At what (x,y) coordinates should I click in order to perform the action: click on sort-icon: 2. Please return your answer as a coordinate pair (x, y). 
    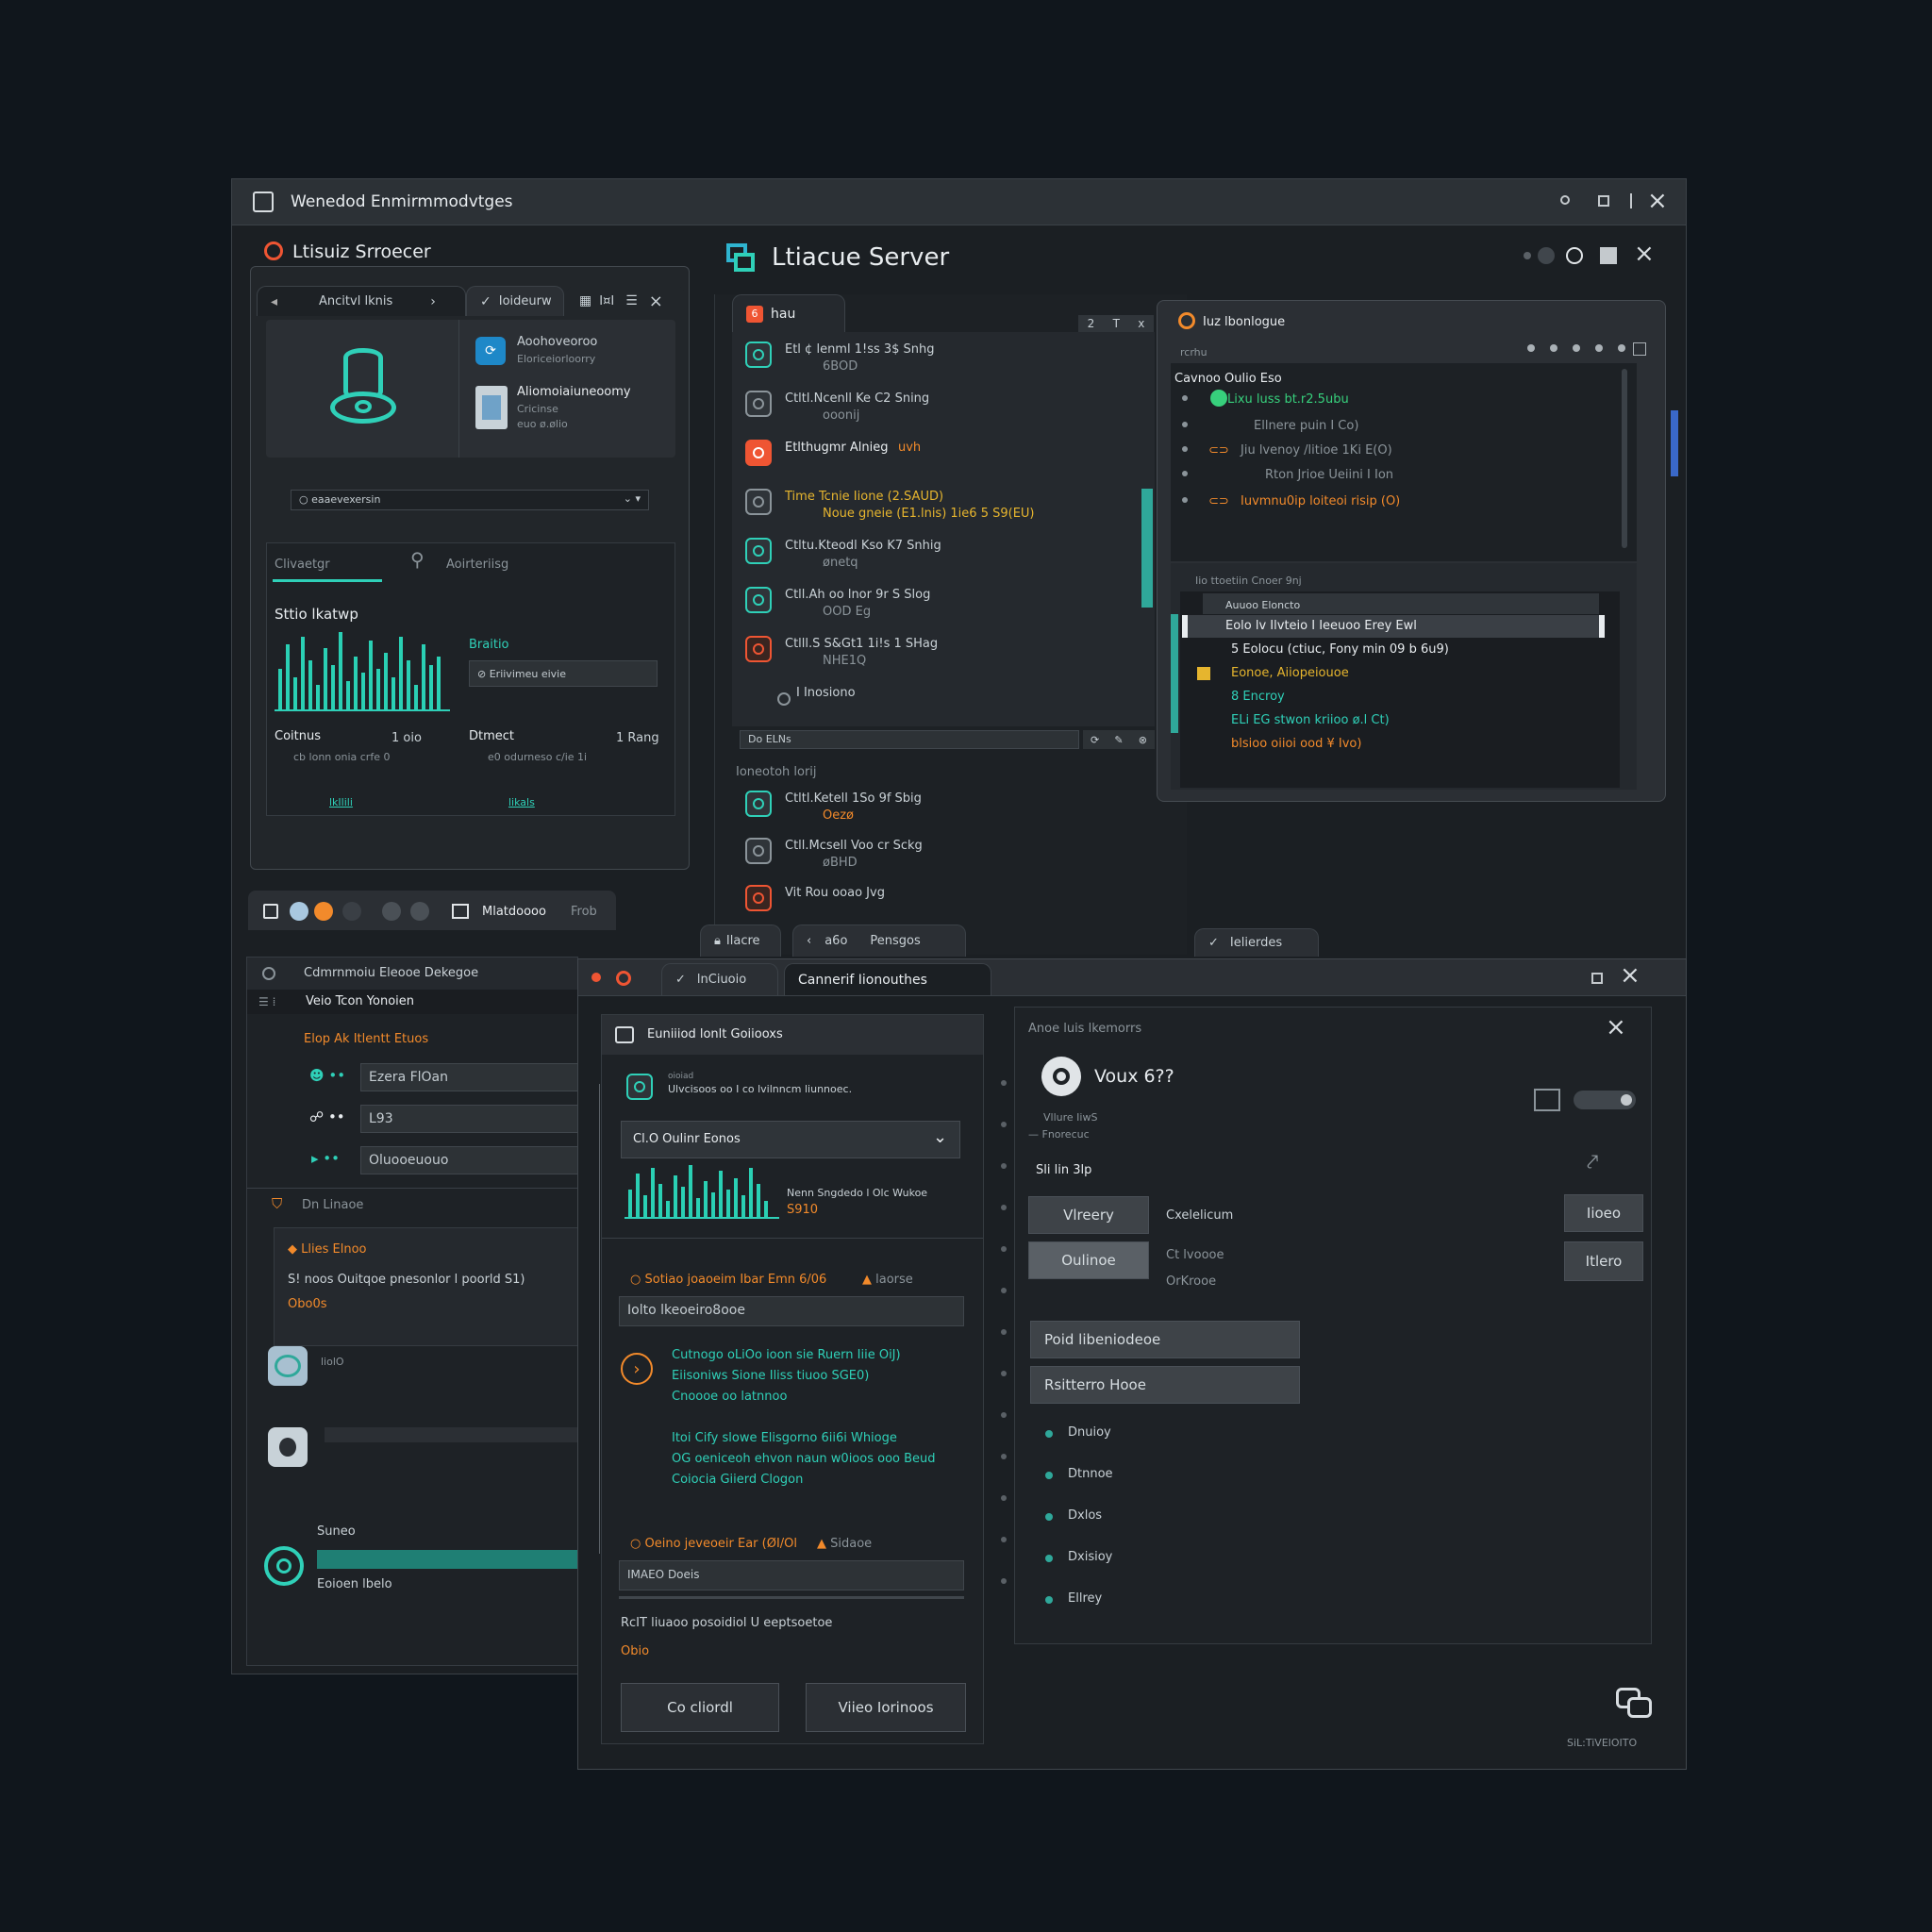
    Looking at the image, I should click on (1091, 323).